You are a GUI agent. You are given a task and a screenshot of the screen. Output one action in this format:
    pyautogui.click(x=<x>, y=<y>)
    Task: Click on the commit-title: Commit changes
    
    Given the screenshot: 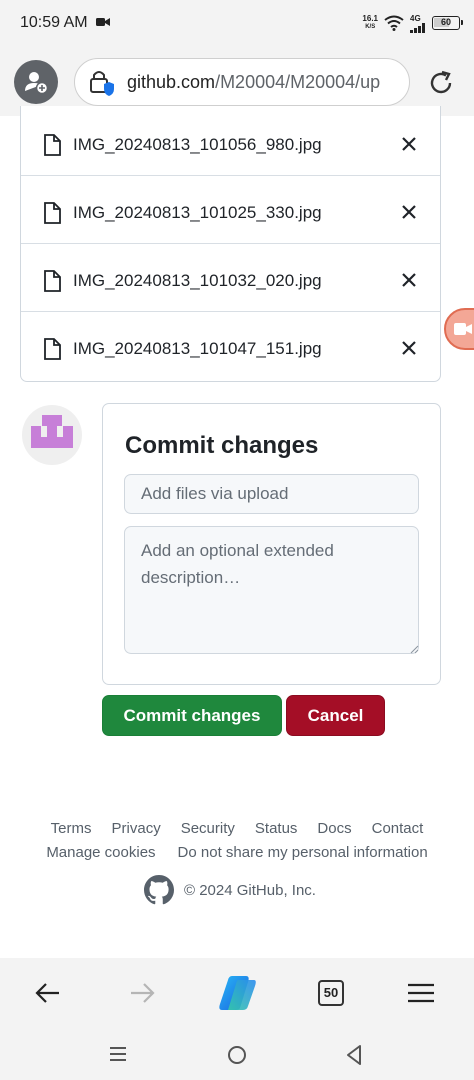 What is the action you would take?
    pyautogui.click(x=222, y=445)
    